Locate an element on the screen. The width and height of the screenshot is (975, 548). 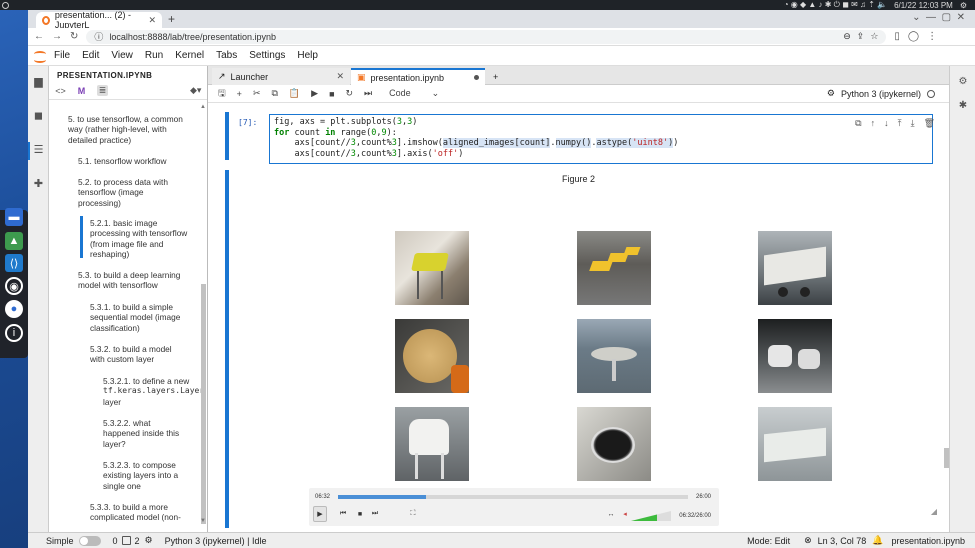
cell-collapser is located at coordinates (227, 136).